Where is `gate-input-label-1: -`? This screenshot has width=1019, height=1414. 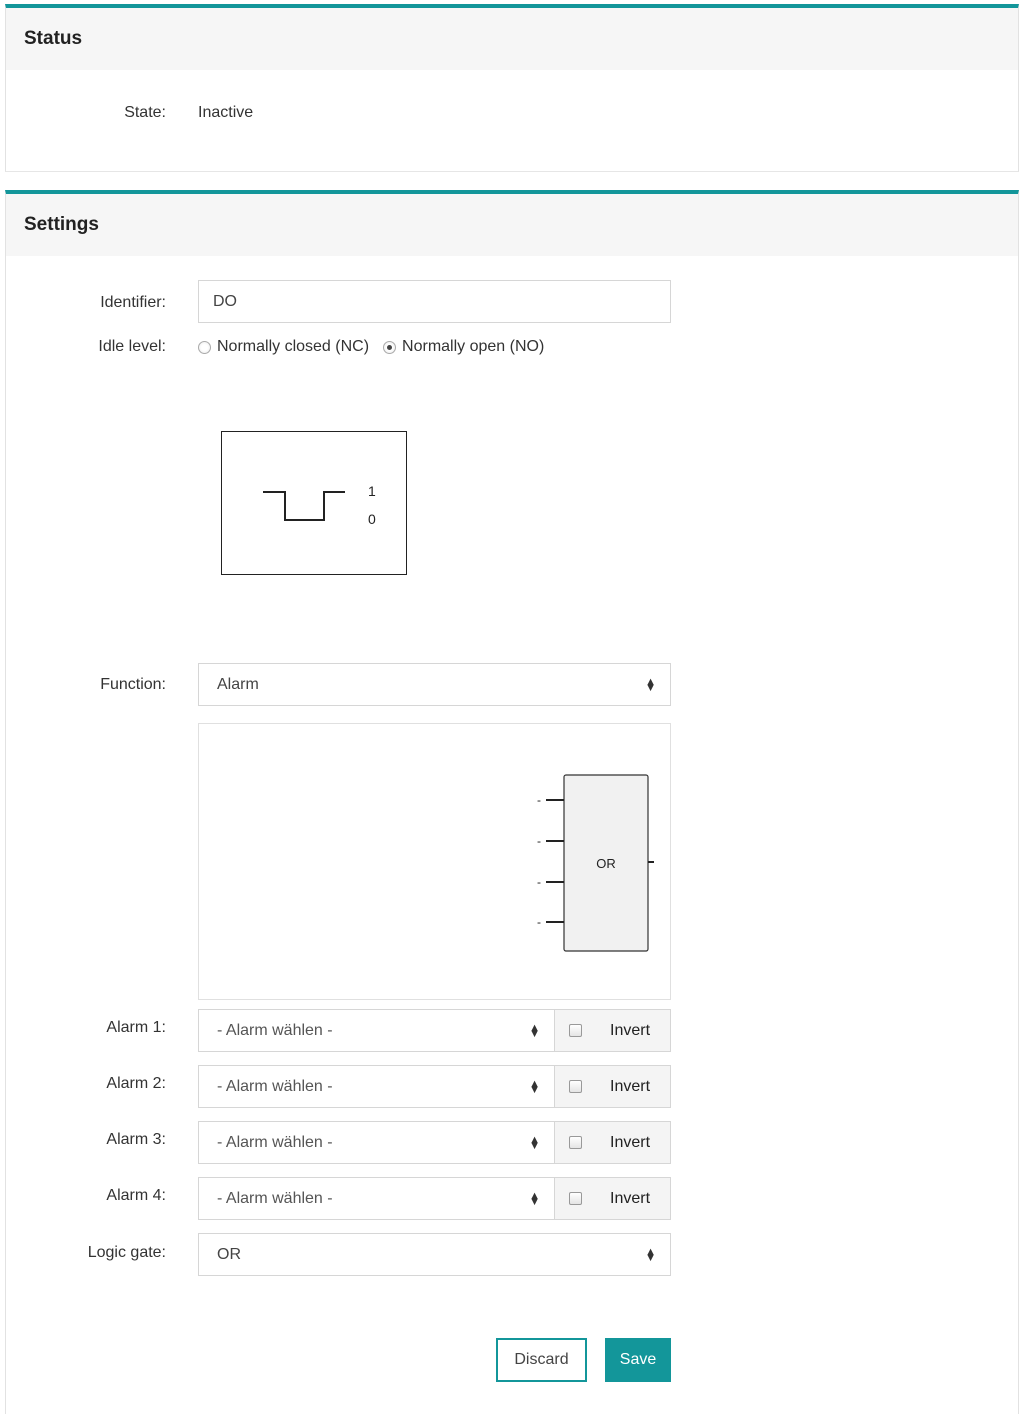
gate-input-label-1: - is located at coordinates (539, 800).